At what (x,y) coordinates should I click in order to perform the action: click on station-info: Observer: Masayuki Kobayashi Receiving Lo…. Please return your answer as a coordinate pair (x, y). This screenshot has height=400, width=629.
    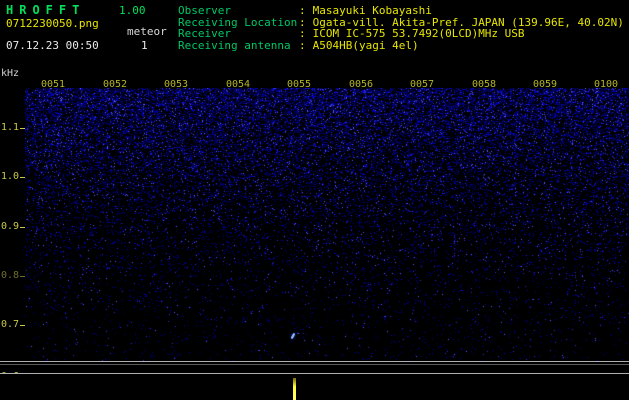
    Looking at the image, I should click on (401, 28).